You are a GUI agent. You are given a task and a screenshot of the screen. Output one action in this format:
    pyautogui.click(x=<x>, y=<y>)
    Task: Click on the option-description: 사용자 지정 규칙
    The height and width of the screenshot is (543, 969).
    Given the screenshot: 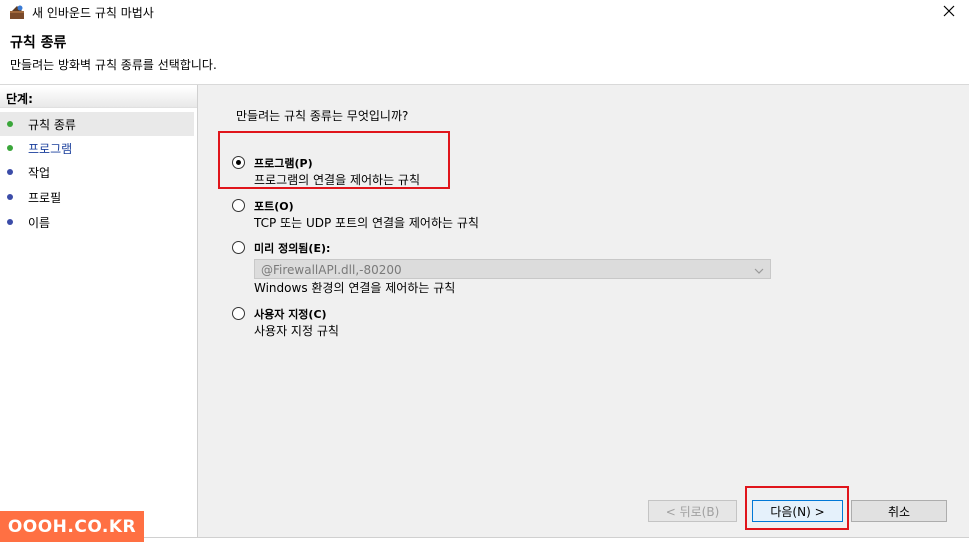 What is the action you would take?
    pyautogui.click(x=296, y=331)
    